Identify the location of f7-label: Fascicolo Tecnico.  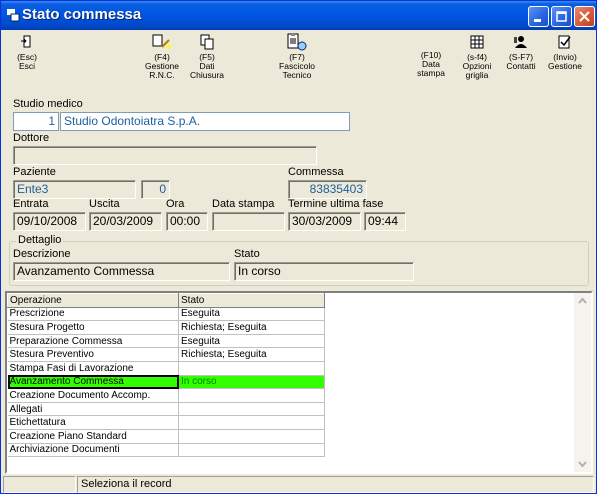
(297, 70).